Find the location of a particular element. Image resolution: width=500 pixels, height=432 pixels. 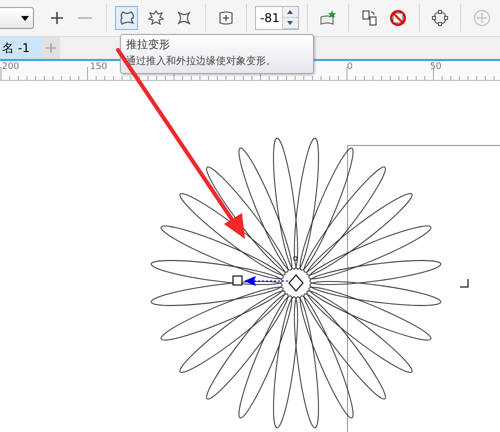

dropdown is located at coordinates (17, 18).